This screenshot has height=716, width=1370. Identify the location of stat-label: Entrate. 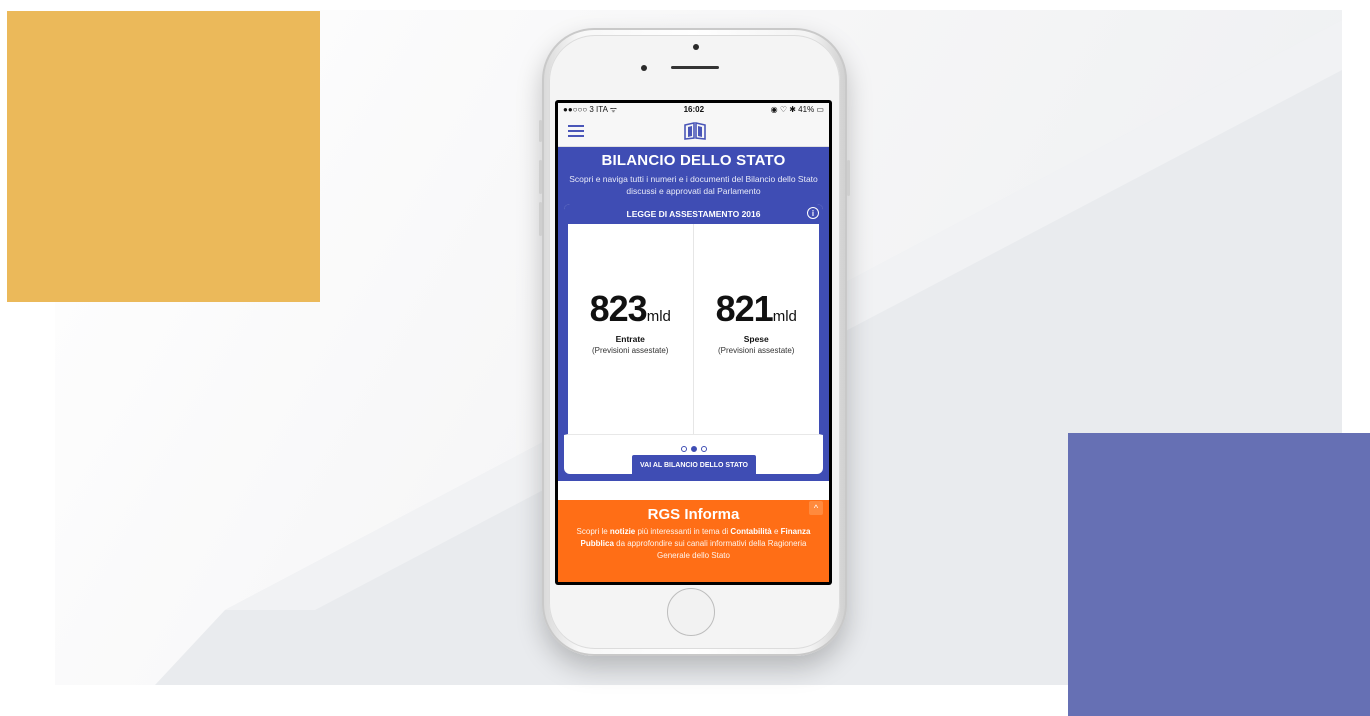
(630, 339).